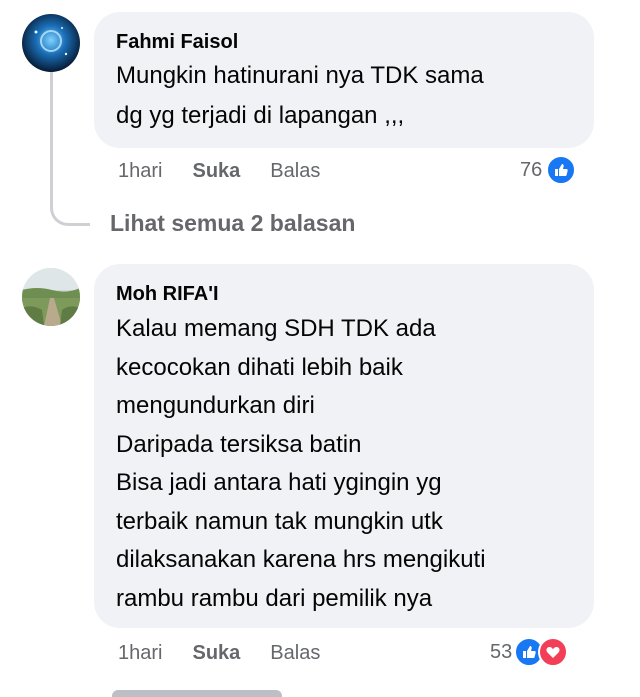  Describe the element at coordinates (553, 652) in the screenshot. I see `love-icon` at that location.